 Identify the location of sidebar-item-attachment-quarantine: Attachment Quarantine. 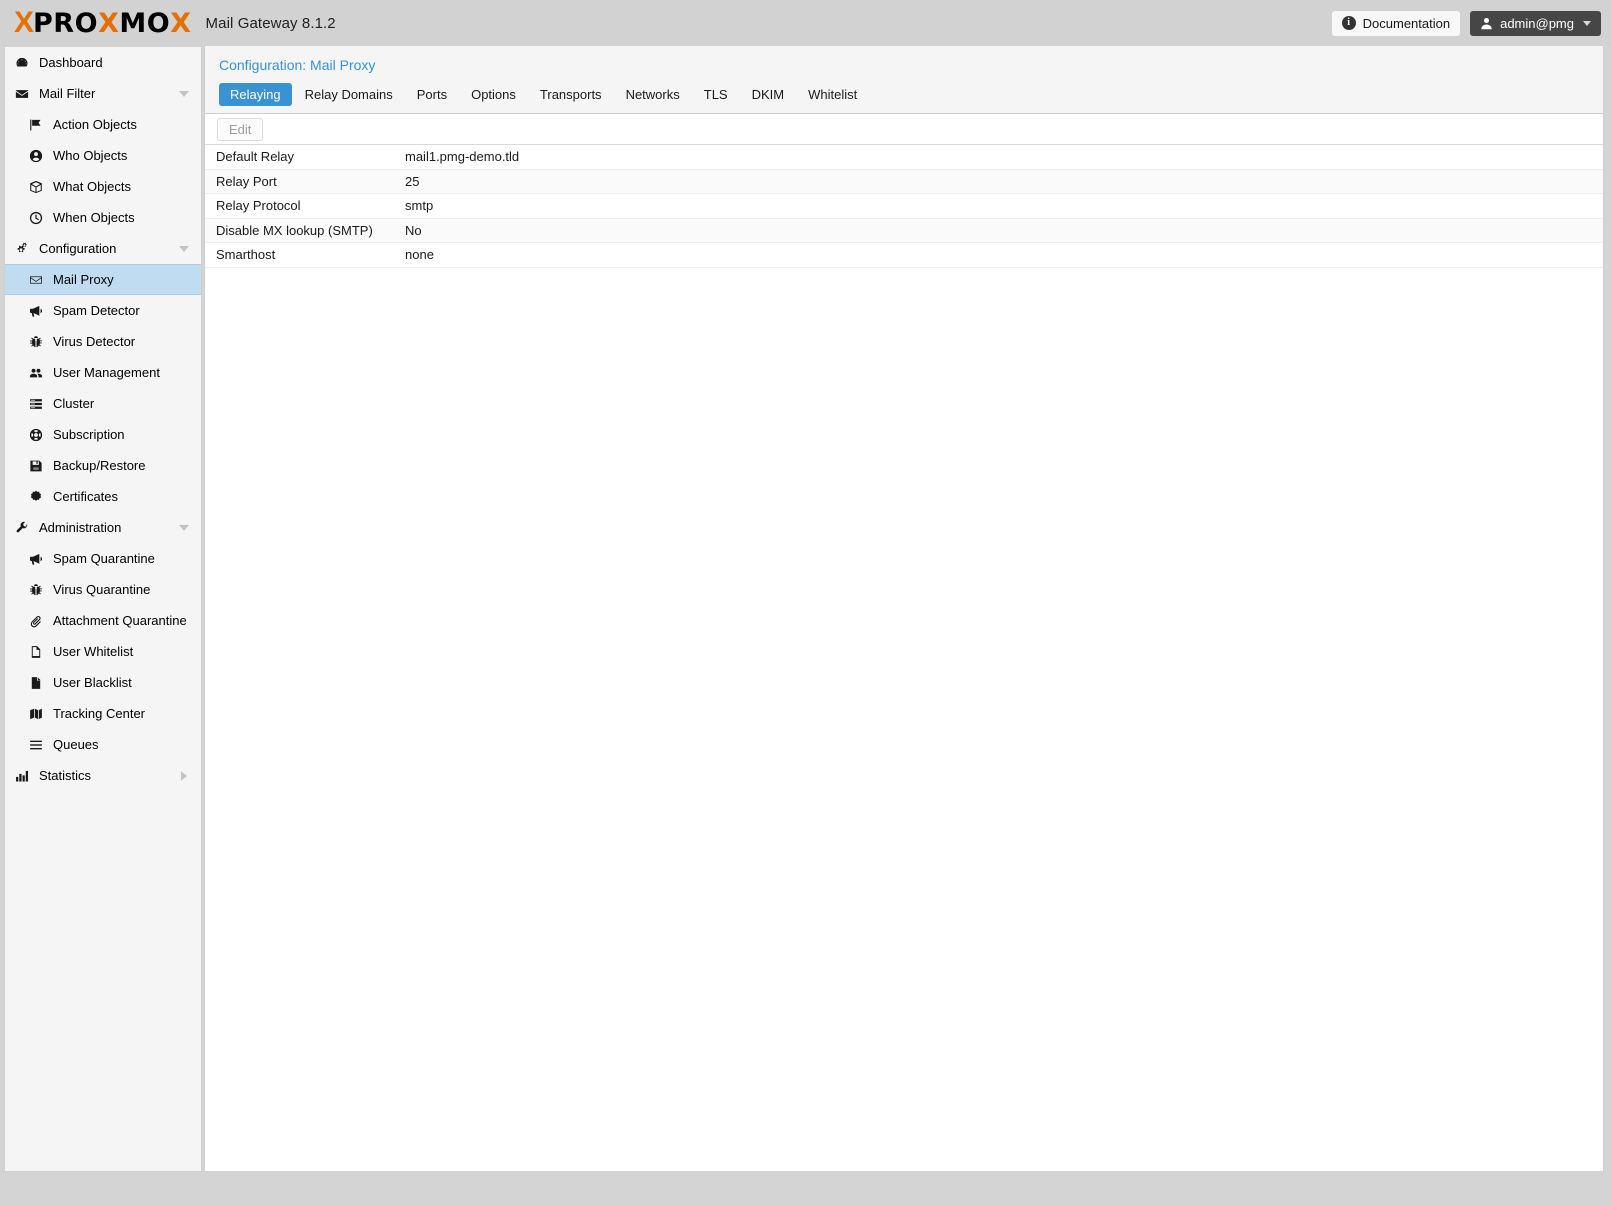
(103, 620).